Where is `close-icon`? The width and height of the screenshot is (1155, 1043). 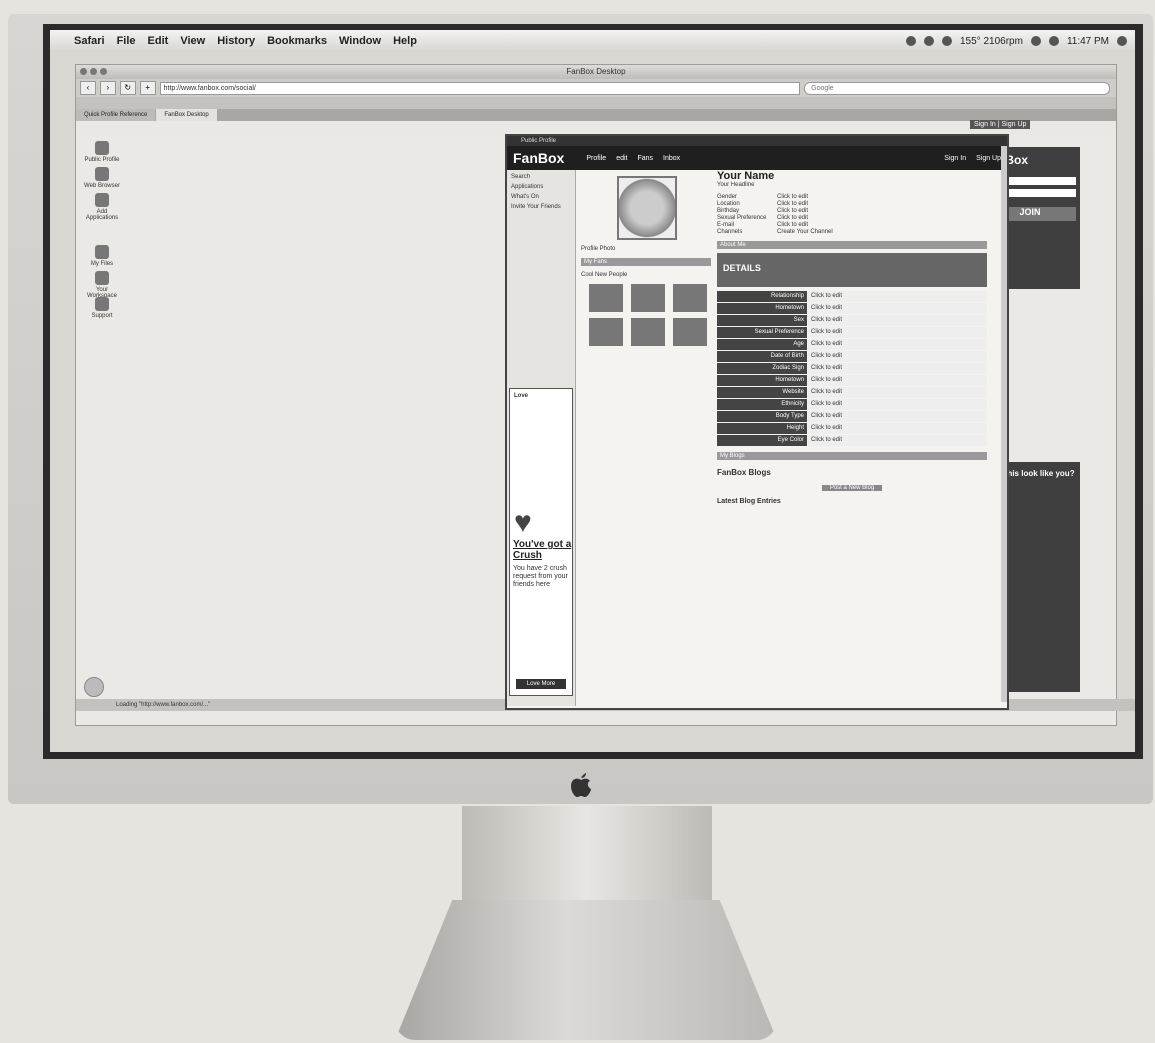
close-icon is located at coordinates (83, 71).